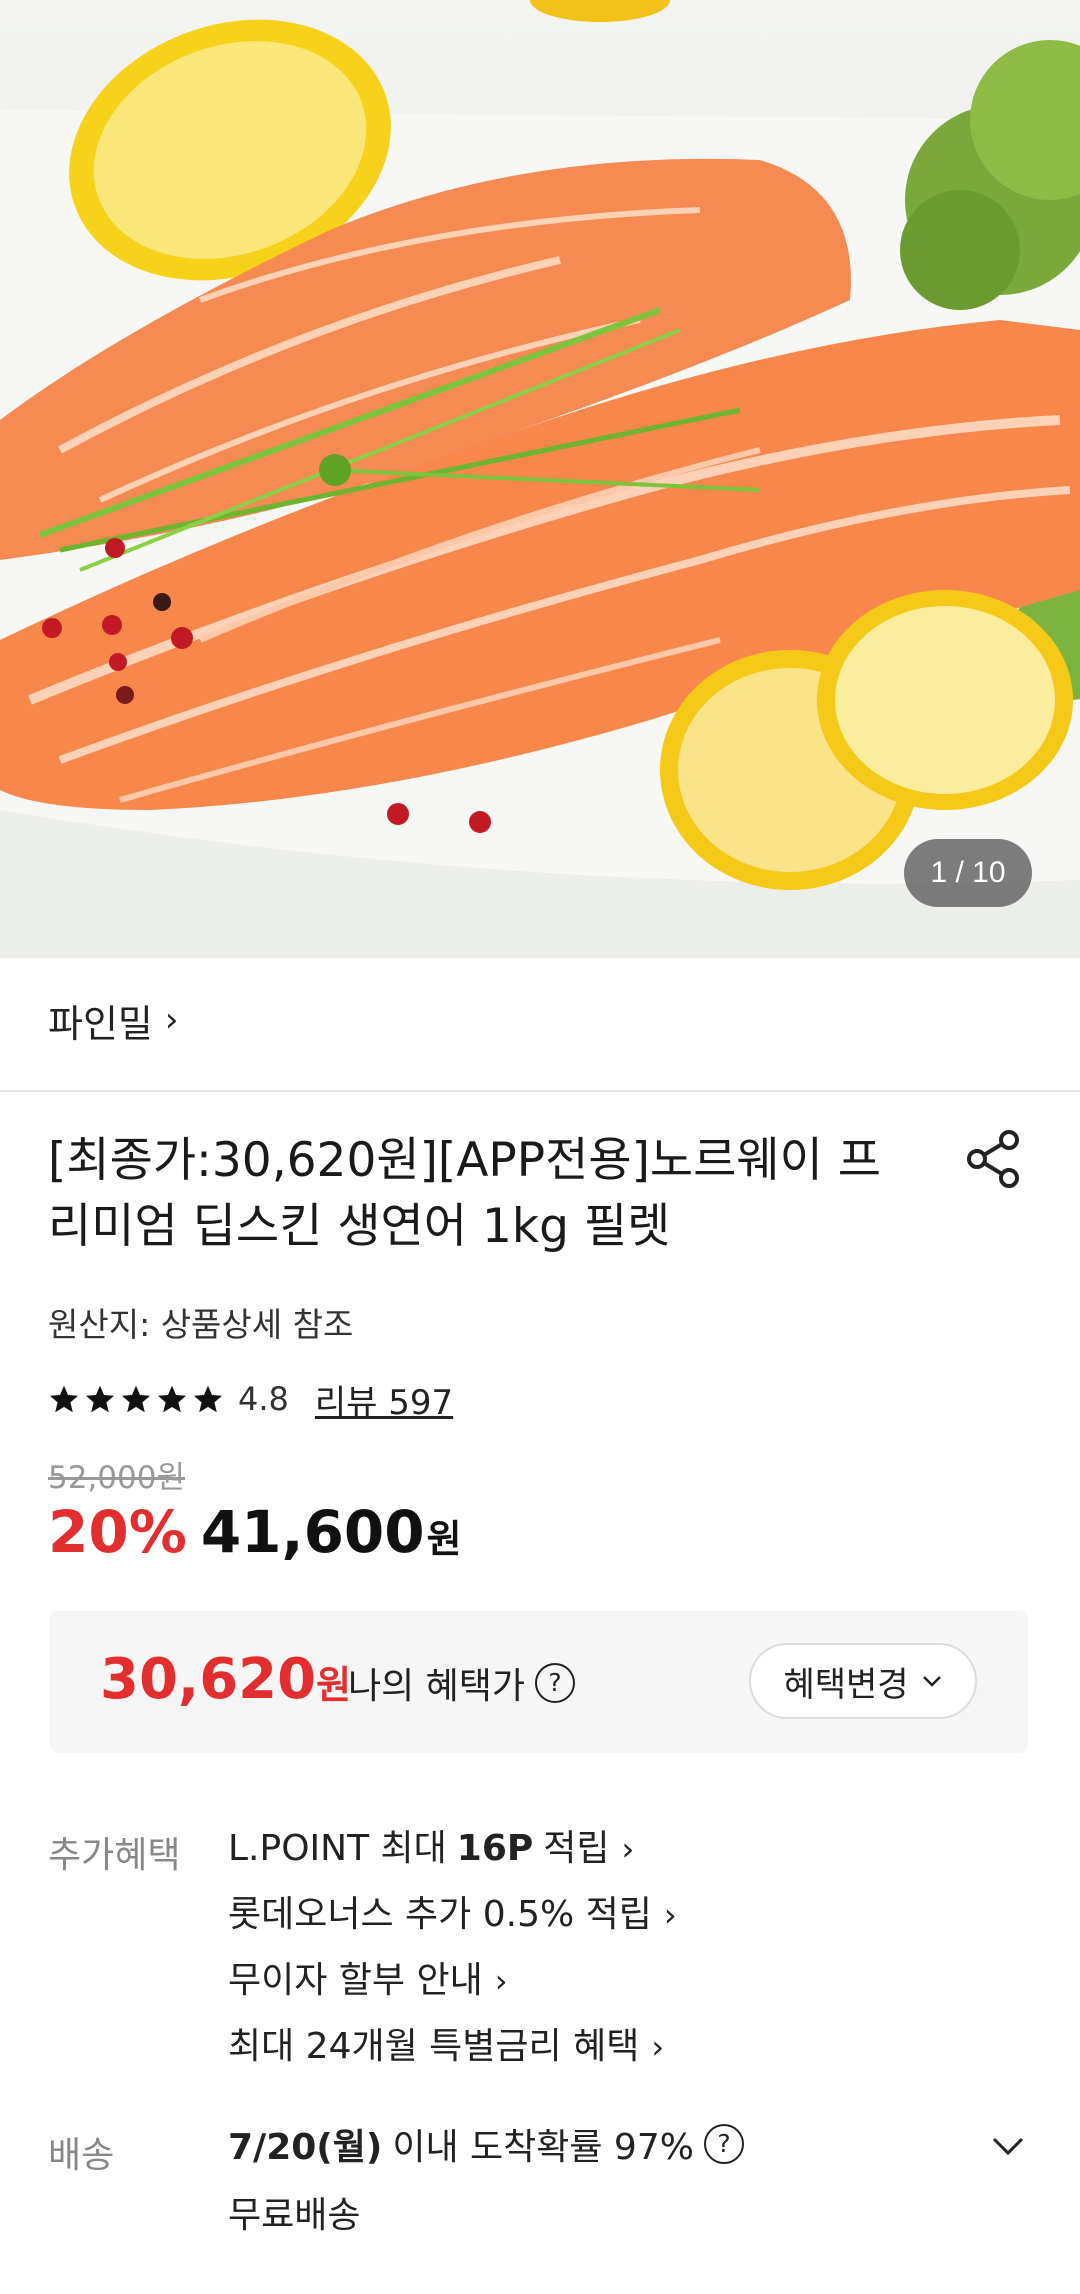 The height and width of the screenshot is (2294, 1080). I want to click on rating-score: 4.8, so click(263, 1399).